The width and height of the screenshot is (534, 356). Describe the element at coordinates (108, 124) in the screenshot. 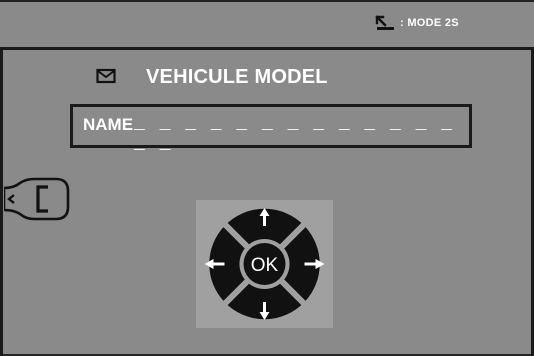

I see `name-field-label: NAME` at that location.